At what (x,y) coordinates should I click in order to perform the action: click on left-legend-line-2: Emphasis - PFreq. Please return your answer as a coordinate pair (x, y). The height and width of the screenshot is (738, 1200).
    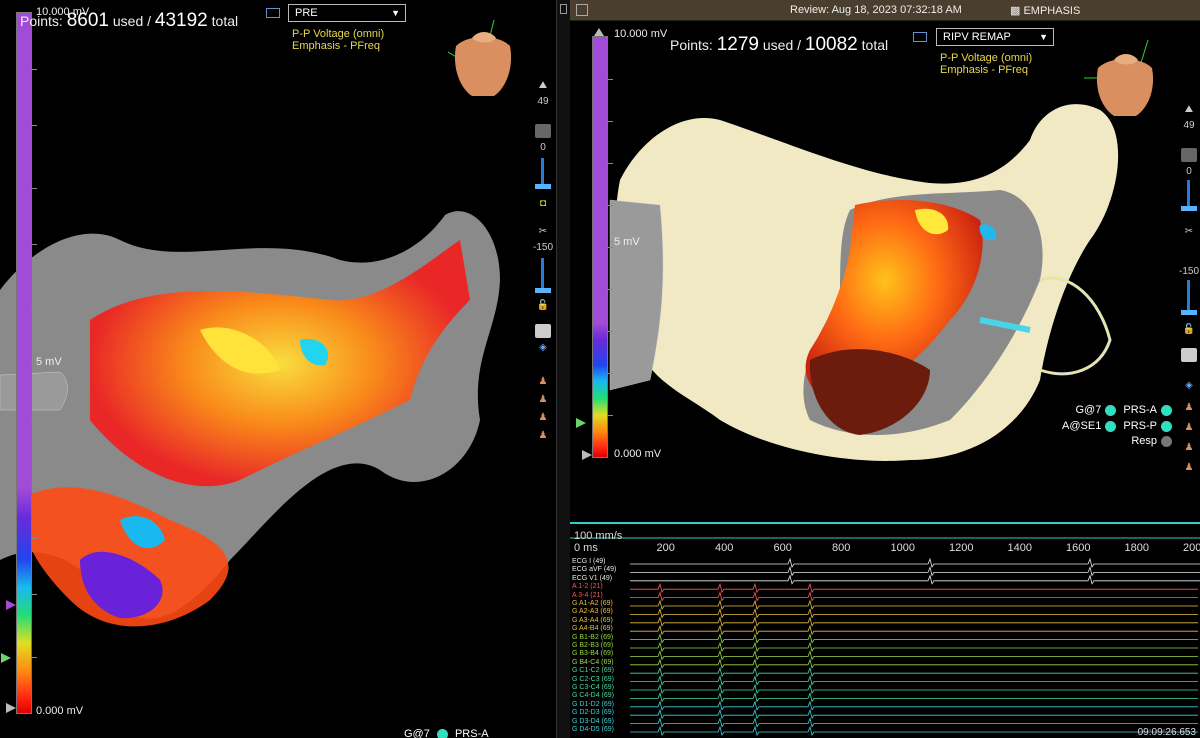
    Looking at the image, I should click on (336, 46).